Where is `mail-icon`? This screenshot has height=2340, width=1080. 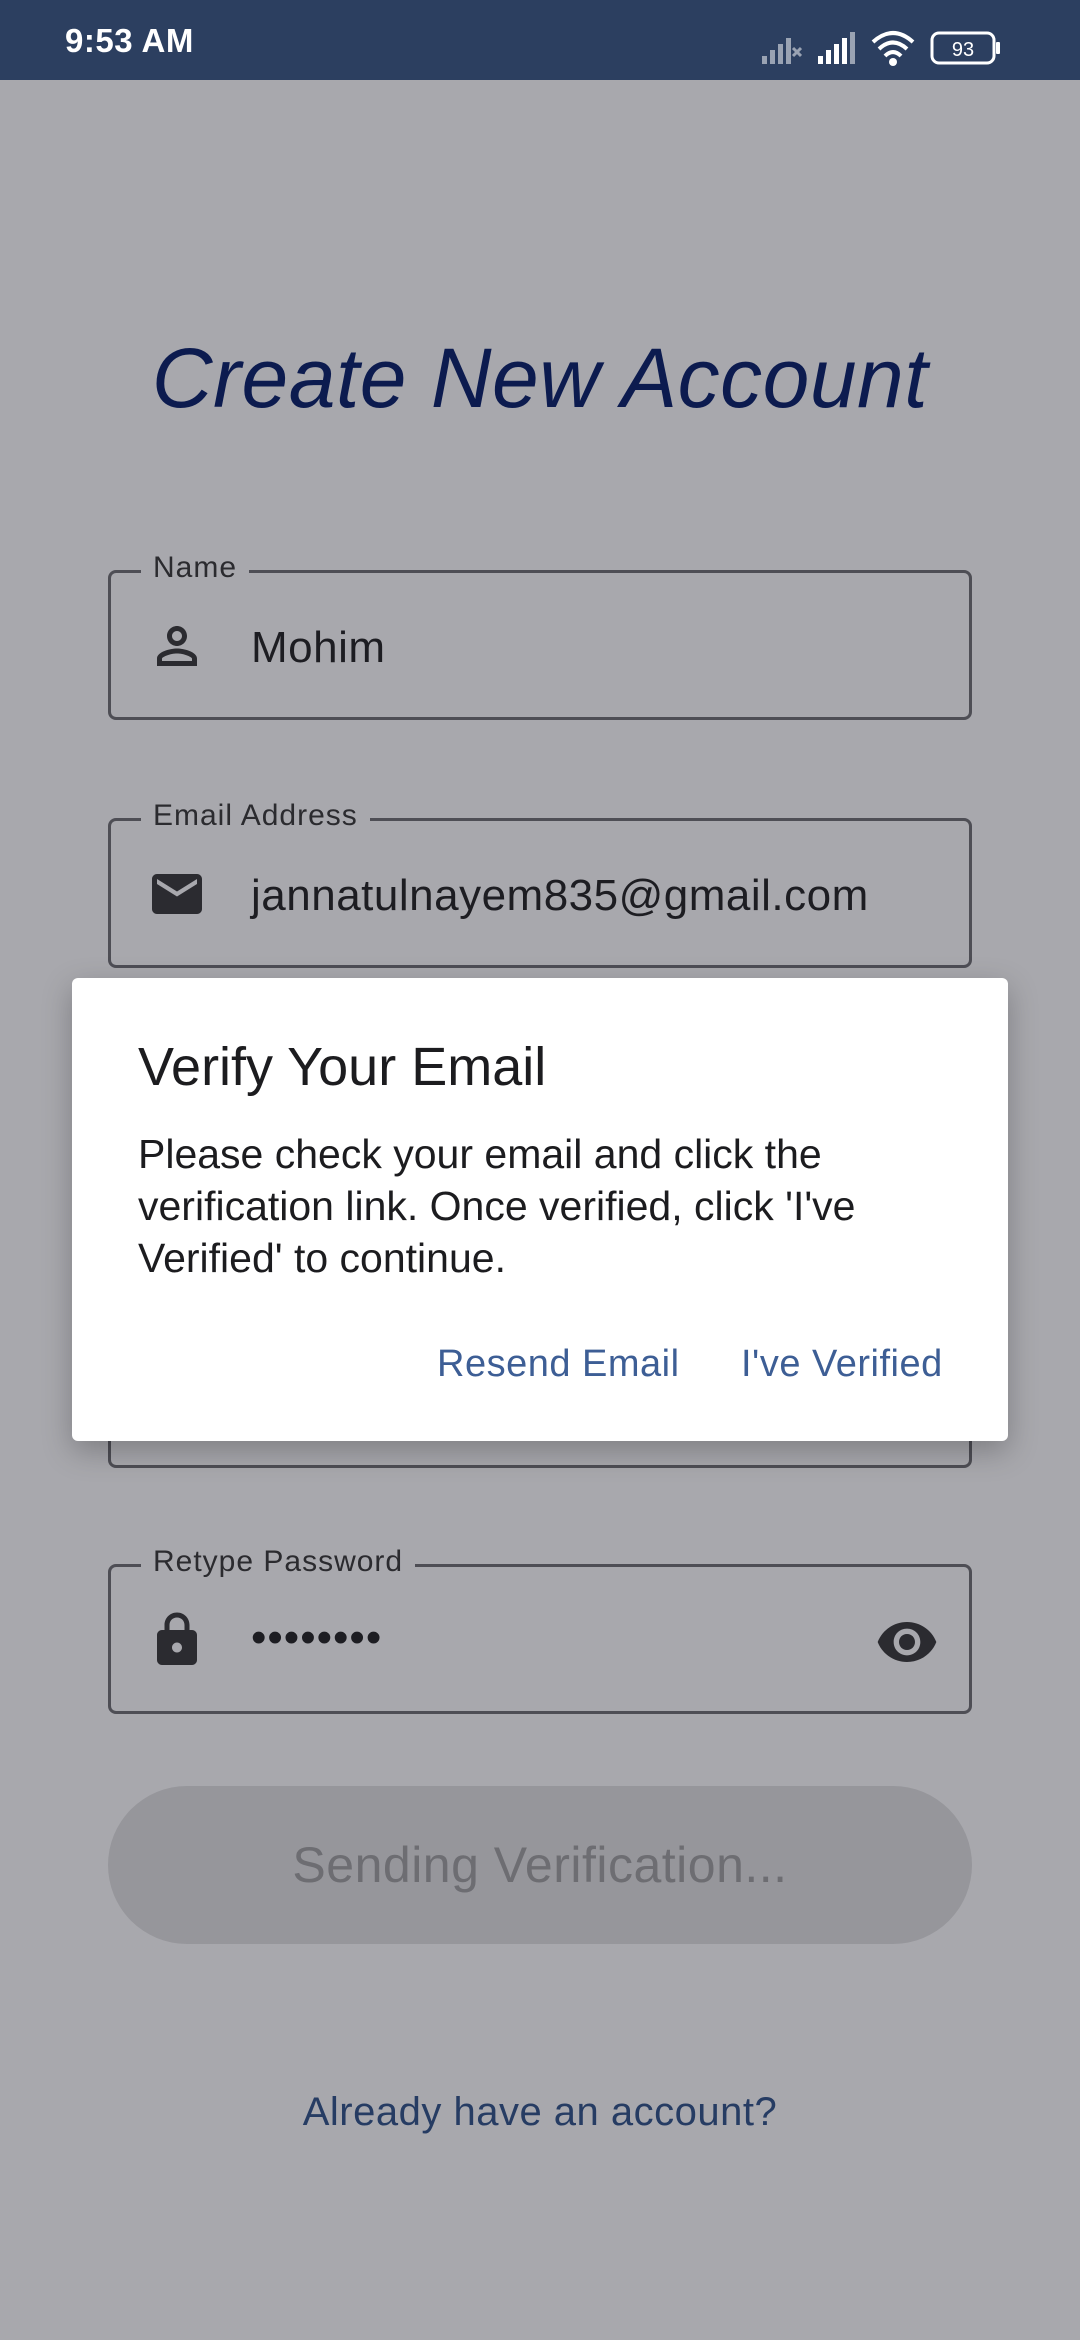
mail-icon is located at coordinates (177, 894).